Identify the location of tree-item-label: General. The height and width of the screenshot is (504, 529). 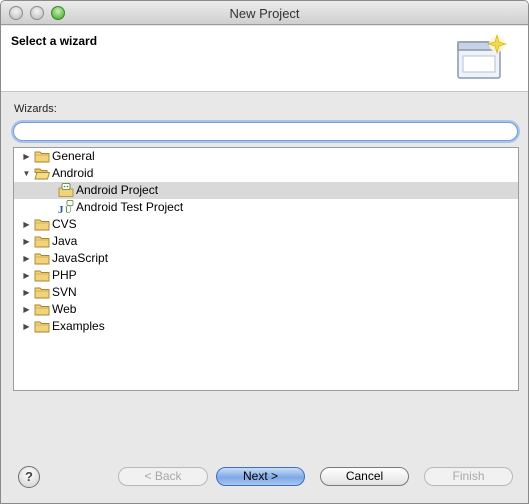
(73, 156).